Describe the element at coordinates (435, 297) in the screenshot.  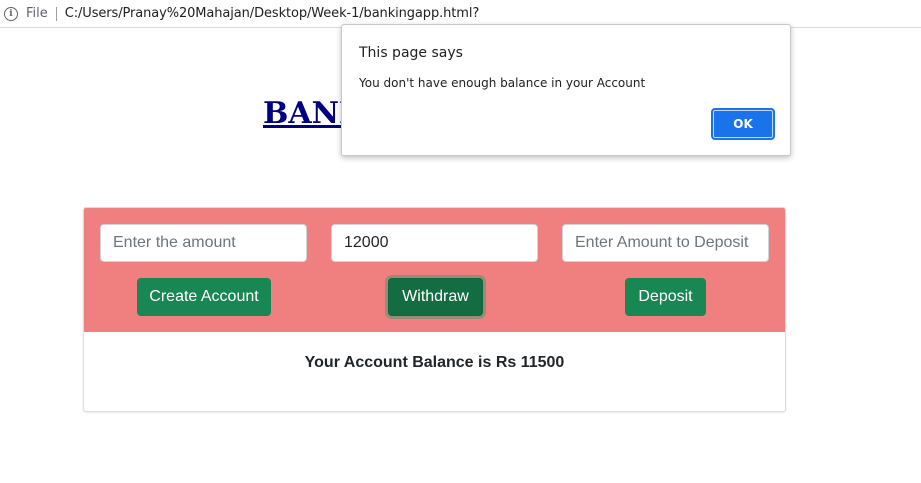
I see `withdraw-button: Withdraw` at that location.